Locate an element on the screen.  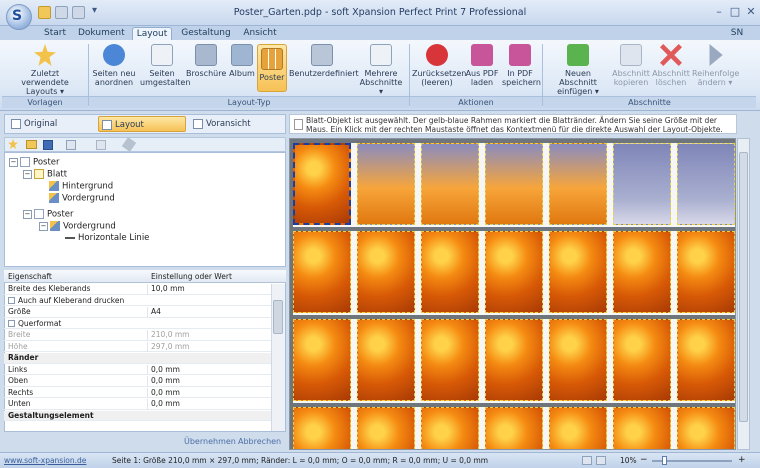
tree-node-hintergrund: Hintergrund is located at coordinates (81, 187).